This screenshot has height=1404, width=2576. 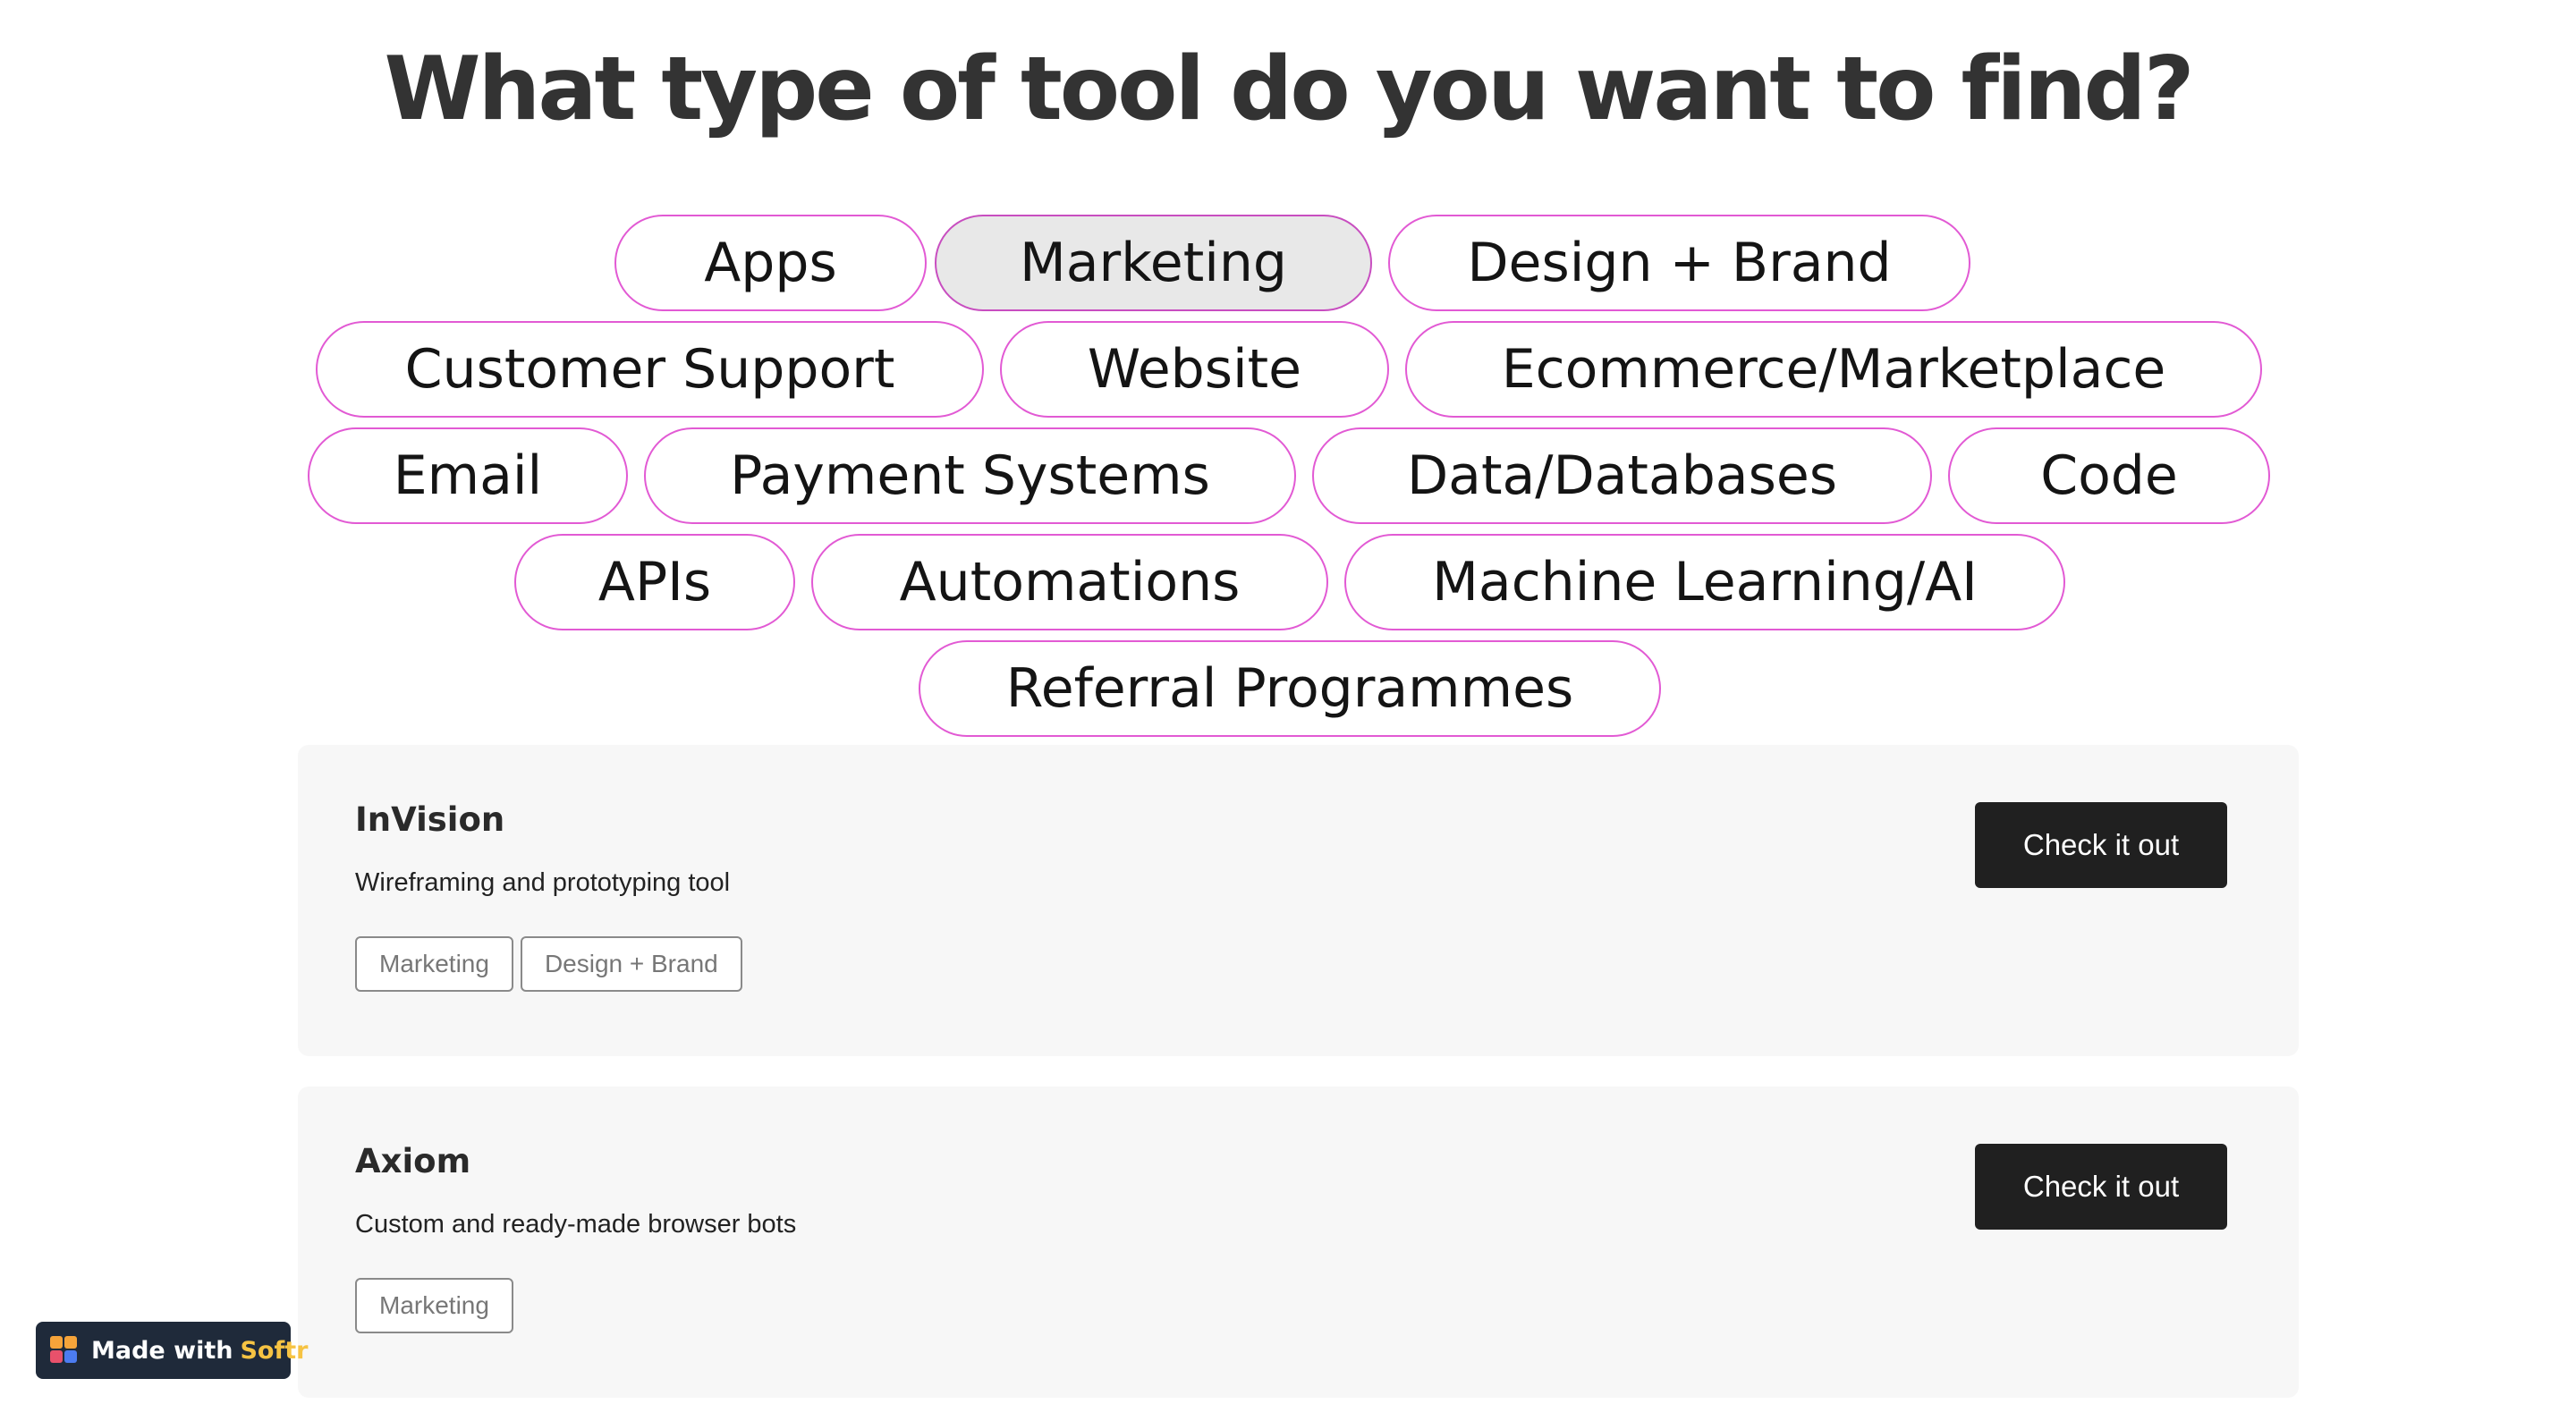 I want to click on chip-website: Website, so click(x=1194, y=370).